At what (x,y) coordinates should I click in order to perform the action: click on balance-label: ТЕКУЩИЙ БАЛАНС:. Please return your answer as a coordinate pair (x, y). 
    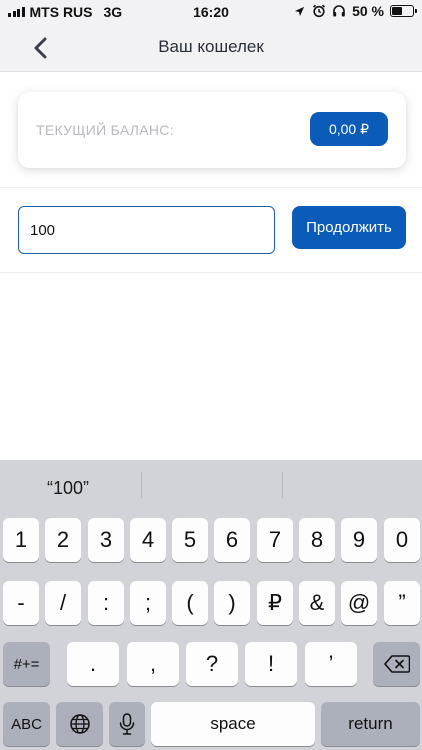
    Looking at the image, I should click on (105, 130).